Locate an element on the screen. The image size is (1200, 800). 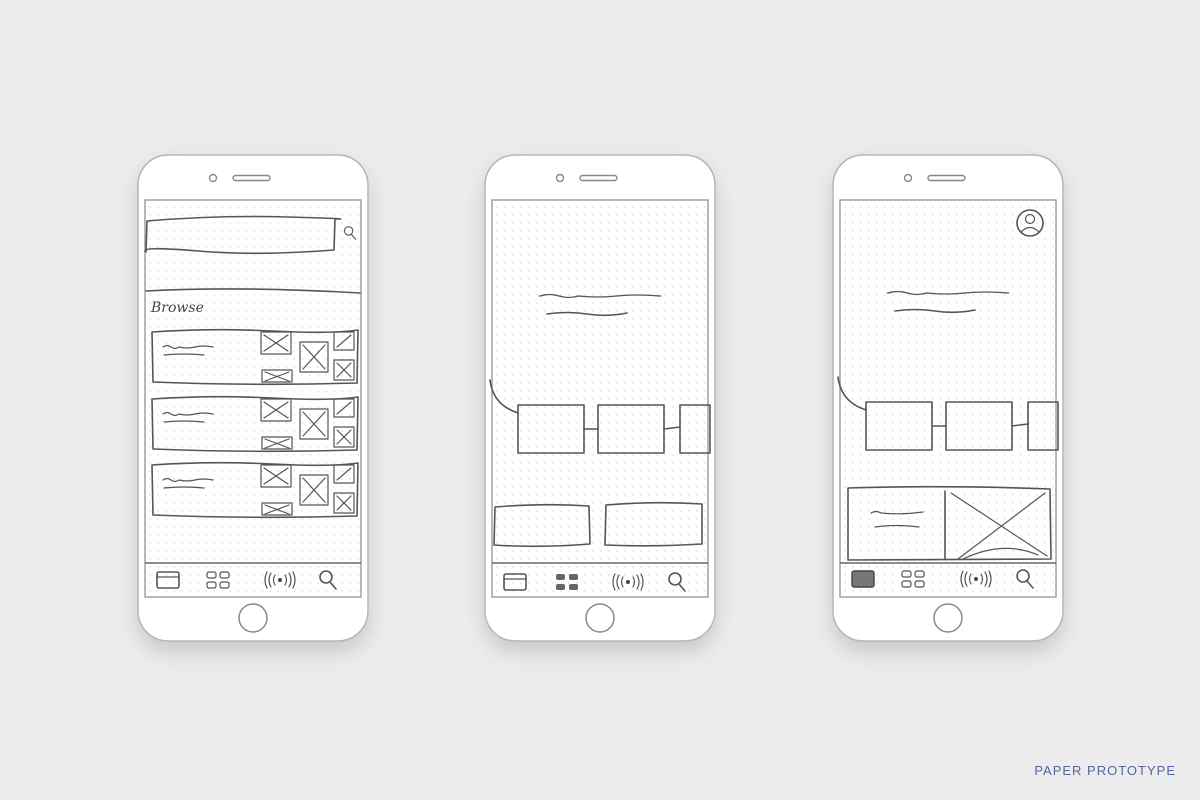
phone-home-profile is located at coordinates (948, 398).